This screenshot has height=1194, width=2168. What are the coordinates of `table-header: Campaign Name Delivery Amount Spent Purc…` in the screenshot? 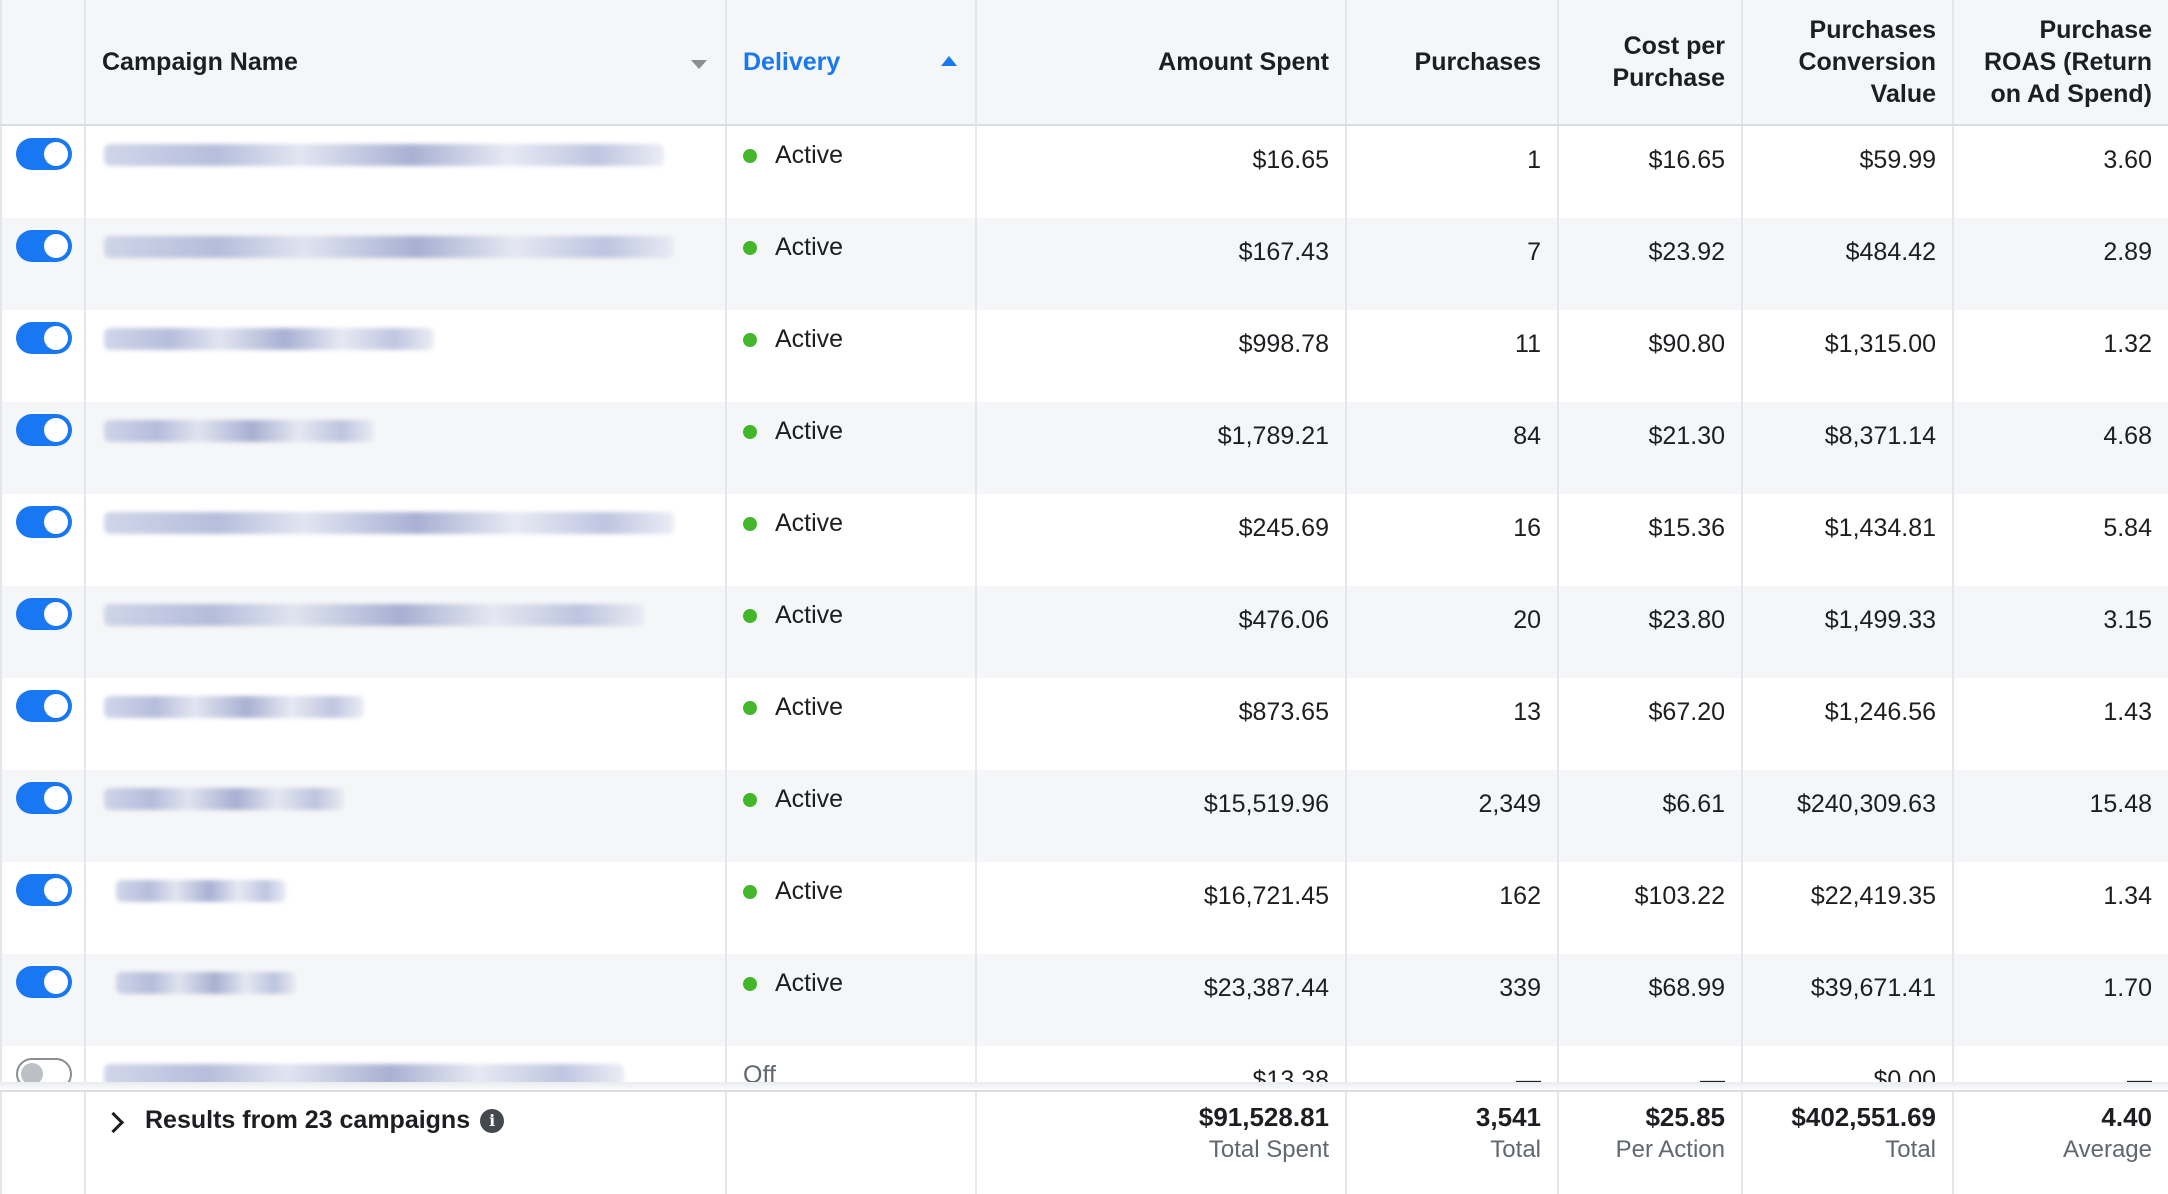 It's located at (1084, 63).